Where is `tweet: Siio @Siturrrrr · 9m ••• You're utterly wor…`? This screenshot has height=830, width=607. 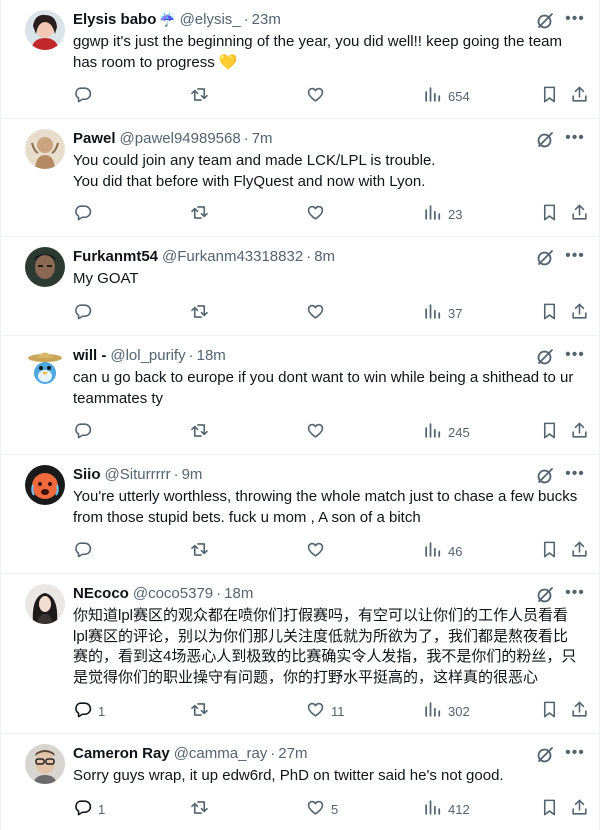 tweet: Siio @Siturrrrr · 9m ••• You're utterly wor… is located at coordinates (300, 514).